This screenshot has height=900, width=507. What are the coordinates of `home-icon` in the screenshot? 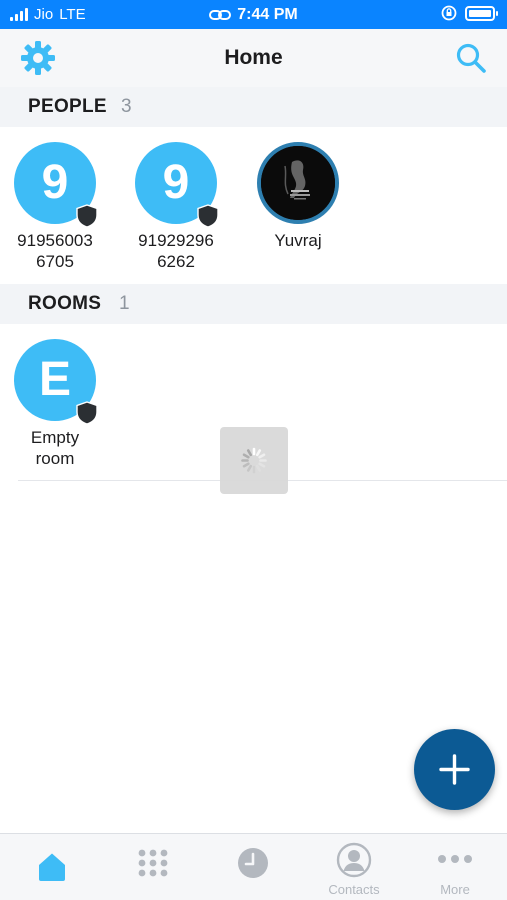 It's located at (52, 867).